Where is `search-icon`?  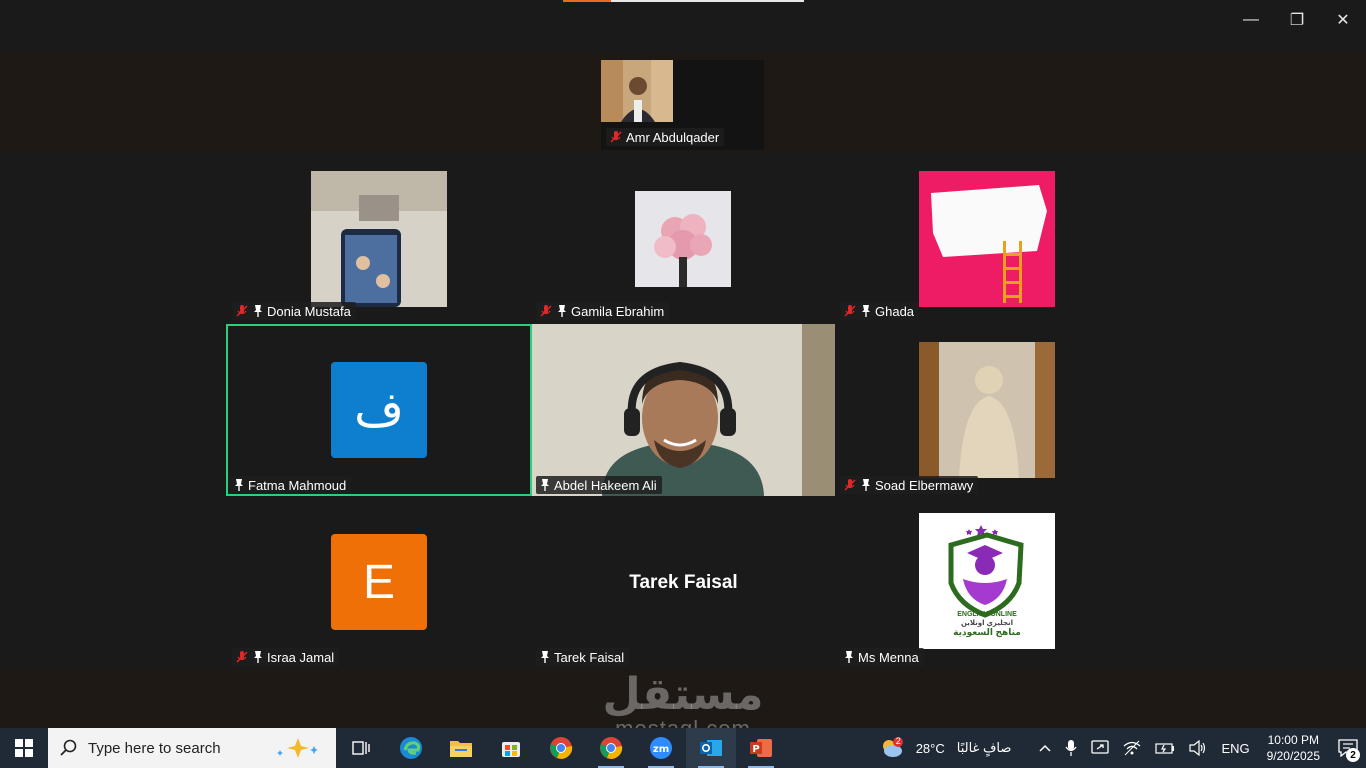 search-icon is located at coordinates (68, 747).